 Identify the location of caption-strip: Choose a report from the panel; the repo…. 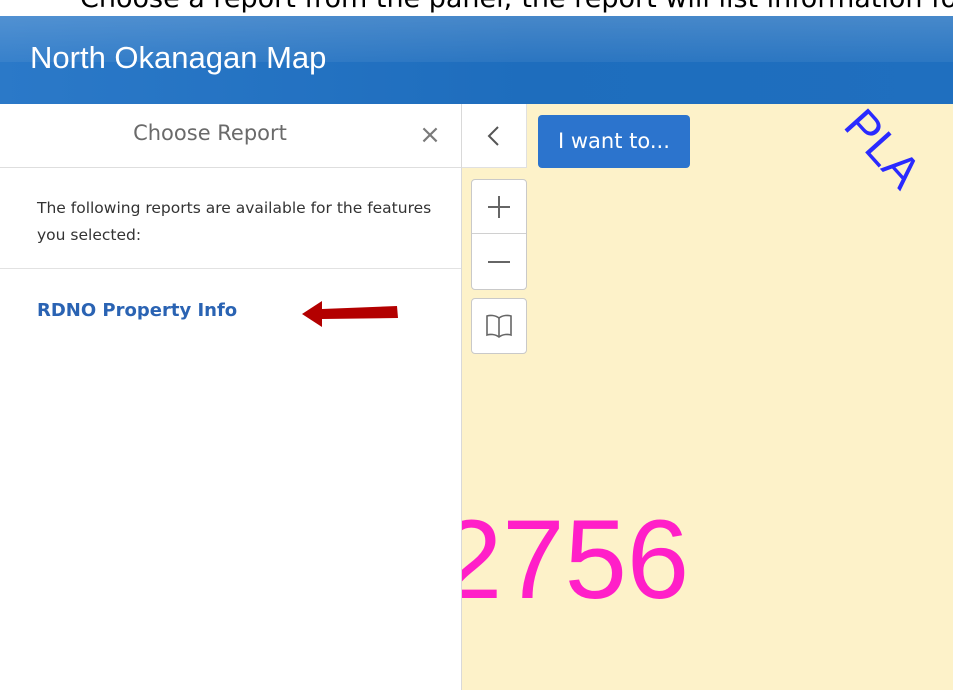
(476, 8).